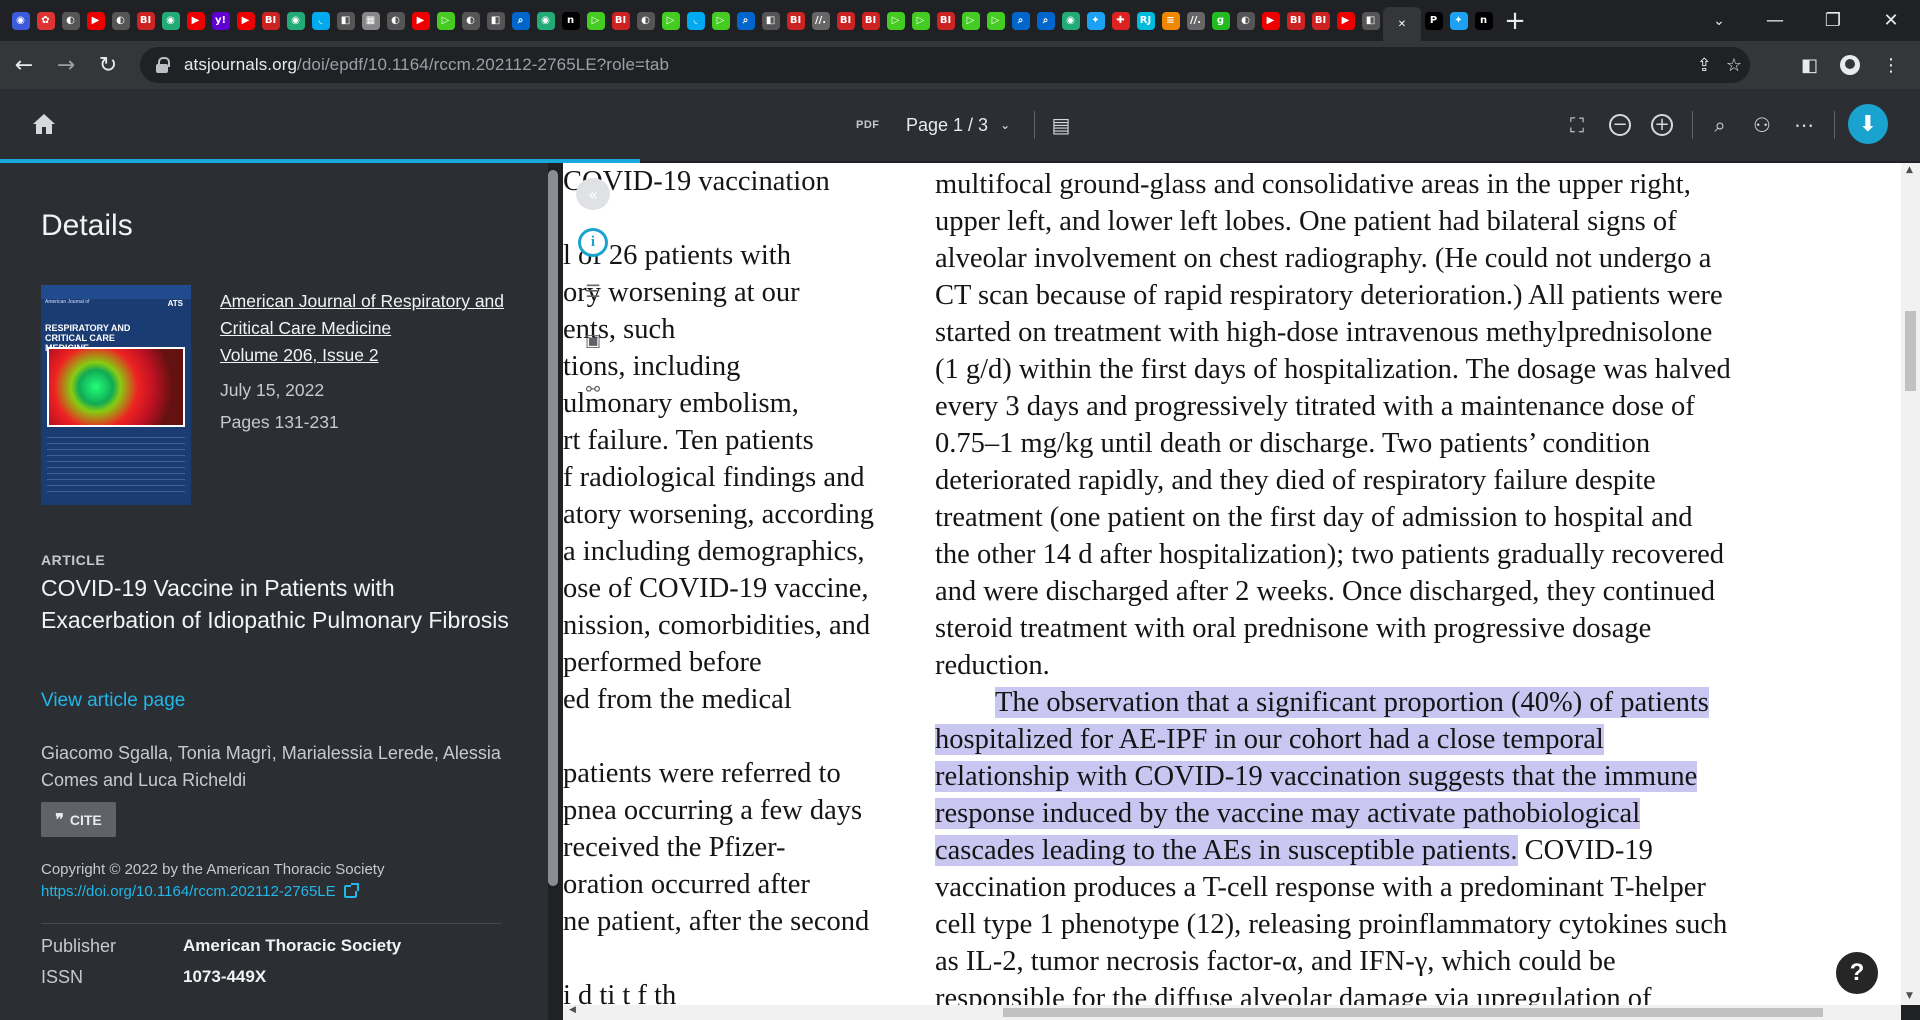 This screenshot has height=1020, width=1920. Describe the element at coordinates (1483, 20) in the screenshot. I see `browser-after-tab-2: n` at that location.